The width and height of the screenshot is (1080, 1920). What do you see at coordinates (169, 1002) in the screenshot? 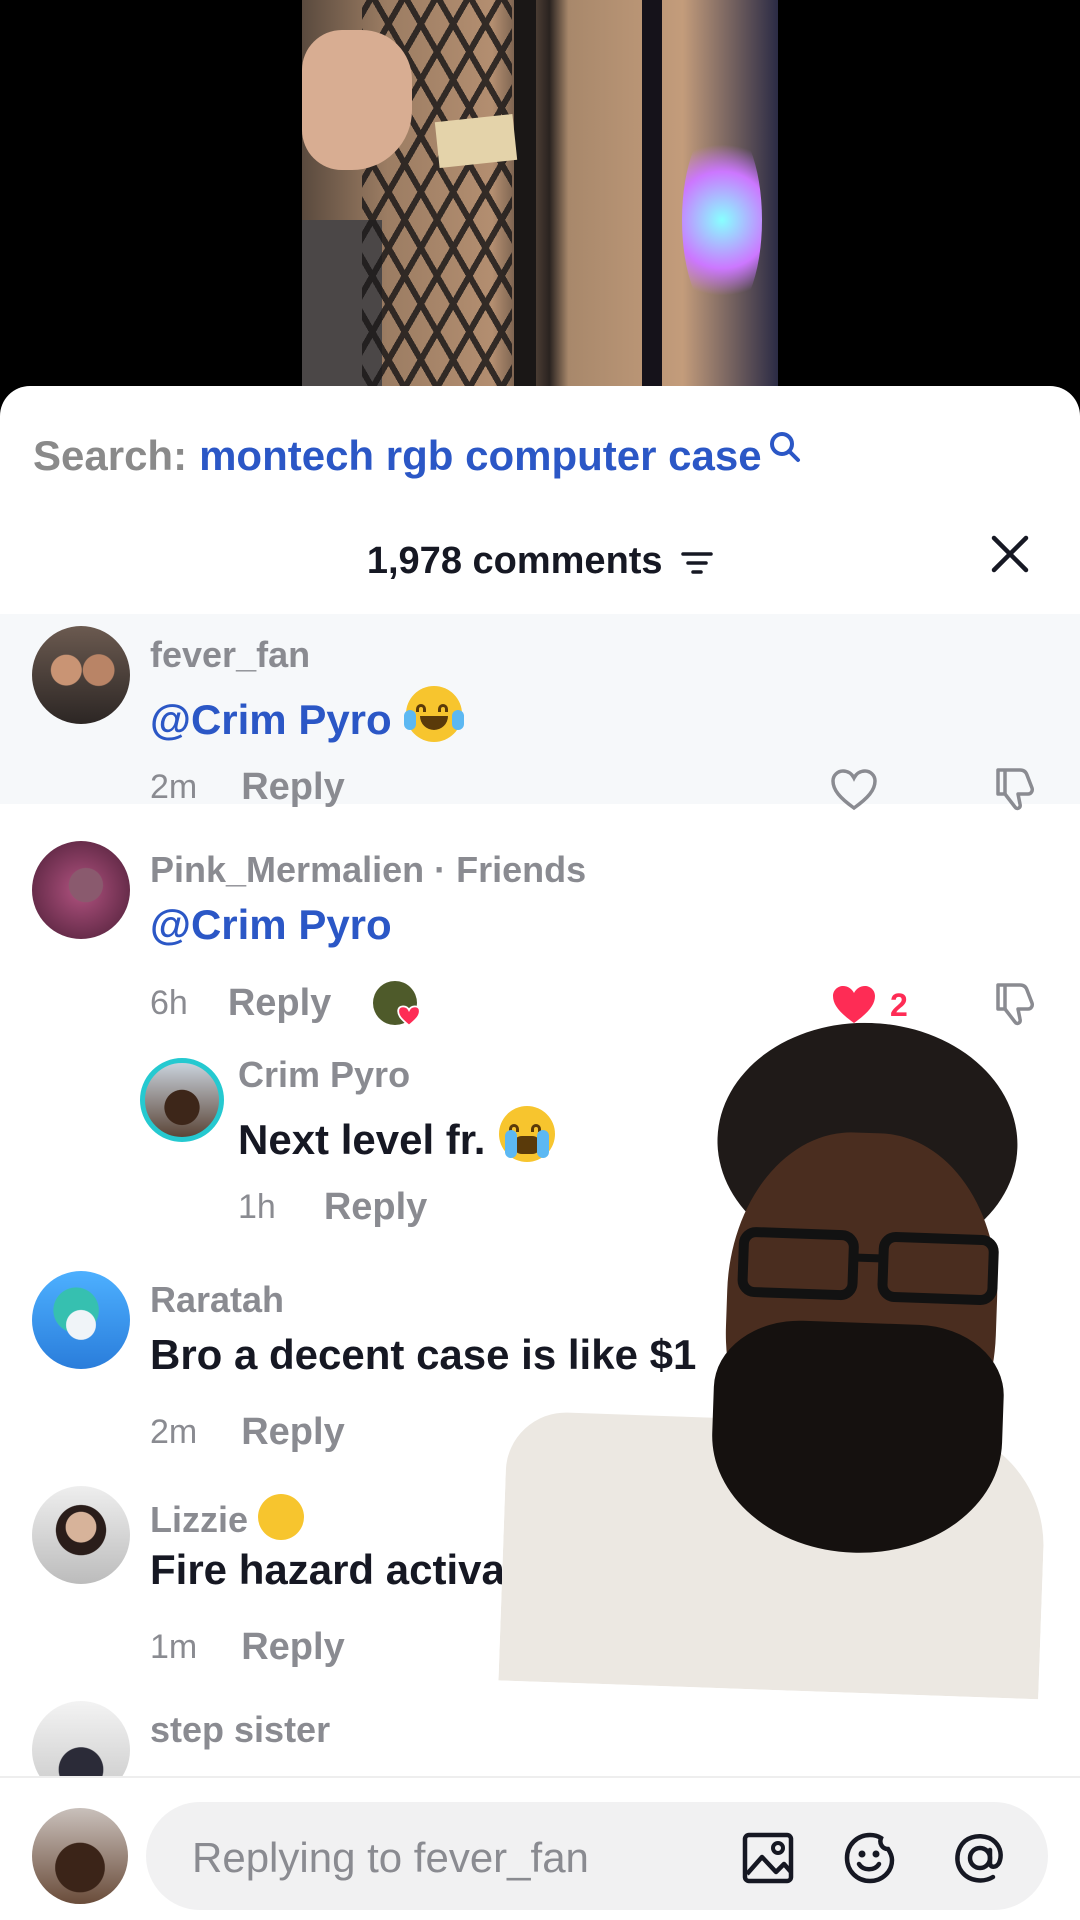
I see `comment-time: 6h` at bounding box center [169, 1002].